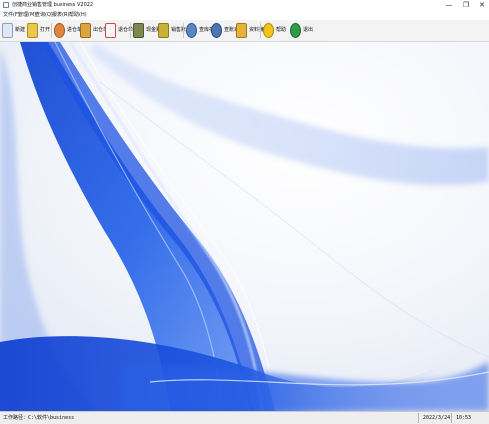 The width and height of the screenshot is (489, 424). What do you see at coordinates (78, 15) in the screenshot?
I see `menu-help: 帮助(H)` at bounding box center [78, 15].